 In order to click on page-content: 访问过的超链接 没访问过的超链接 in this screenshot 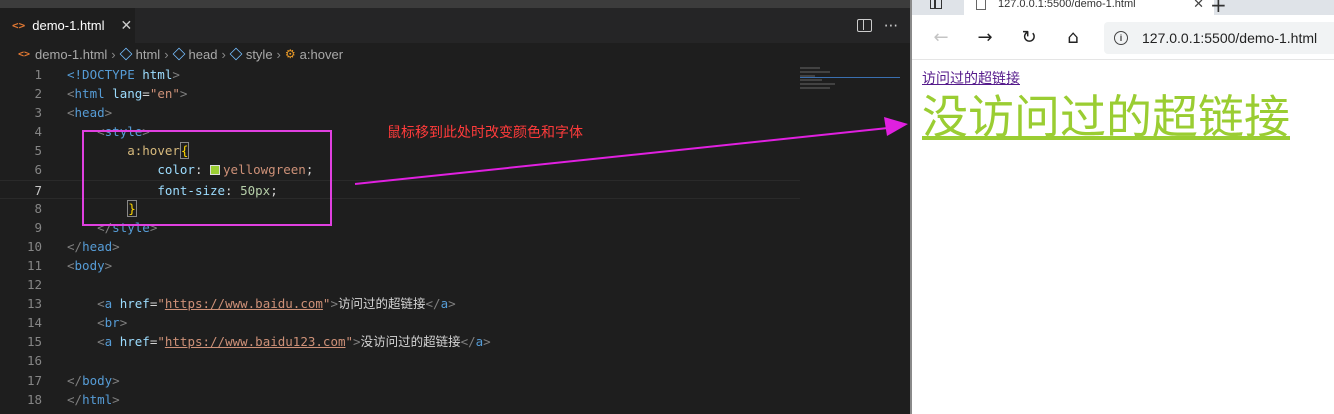, I will do `click(1106, 107)`.